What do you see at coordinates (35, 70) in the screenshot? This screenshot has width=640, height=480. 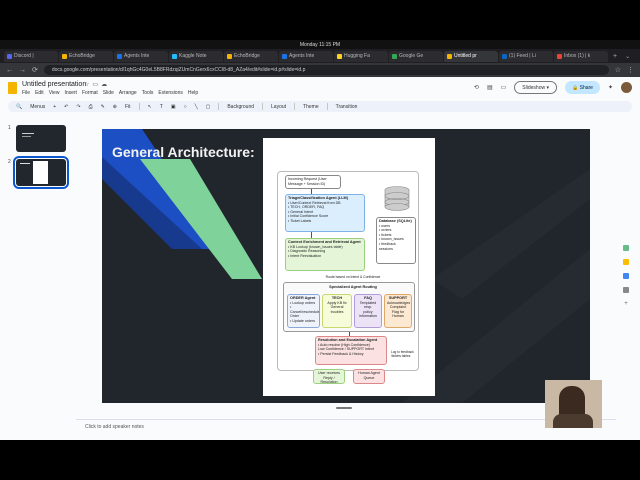 I see `reload-icon: ⟳` at bounding box center [35, 70].